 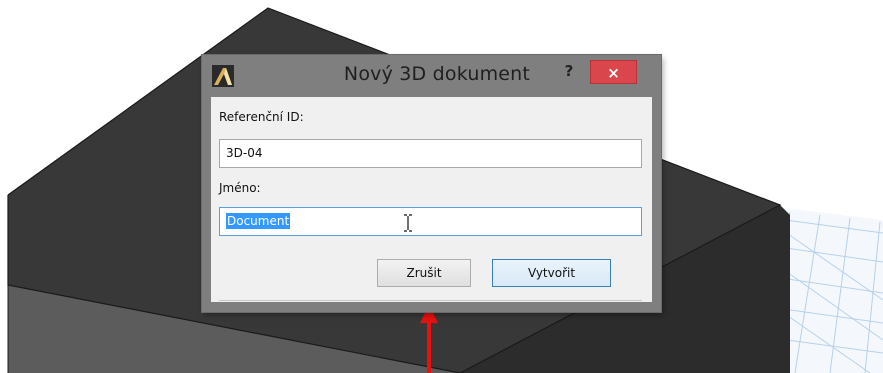 I want to click on reference-id-field: 3D-04, so click(x=430, y=153).